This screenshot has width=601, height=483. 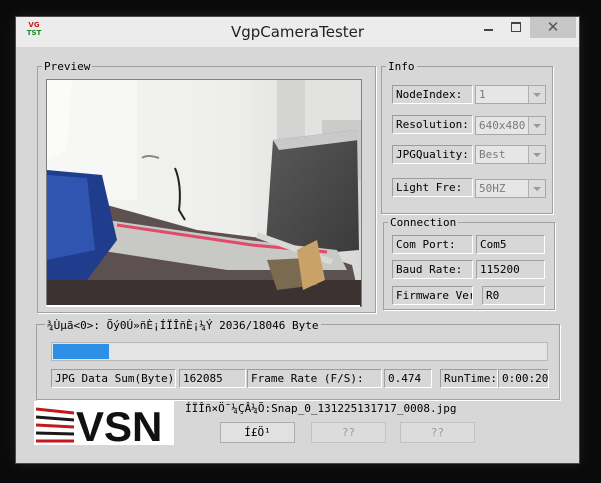 I want to click on light-freq-select: 50HZ, so click(x=510, y=188).